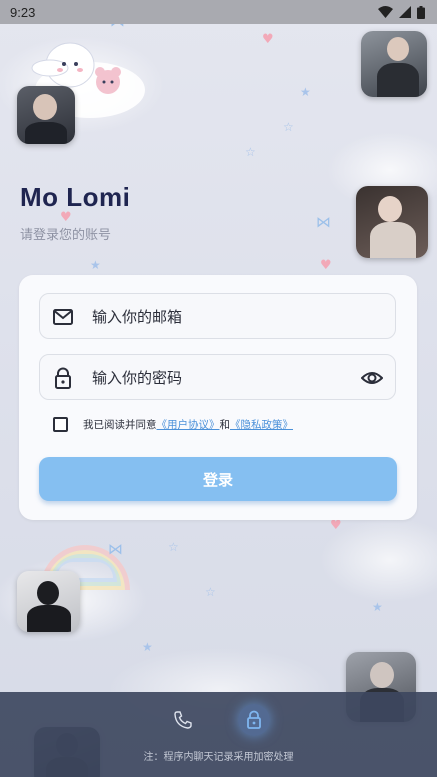  What do you see at coordinates (405, 12) in the screenshot?
I see `signal-icon` at bounding box center [405, 12].